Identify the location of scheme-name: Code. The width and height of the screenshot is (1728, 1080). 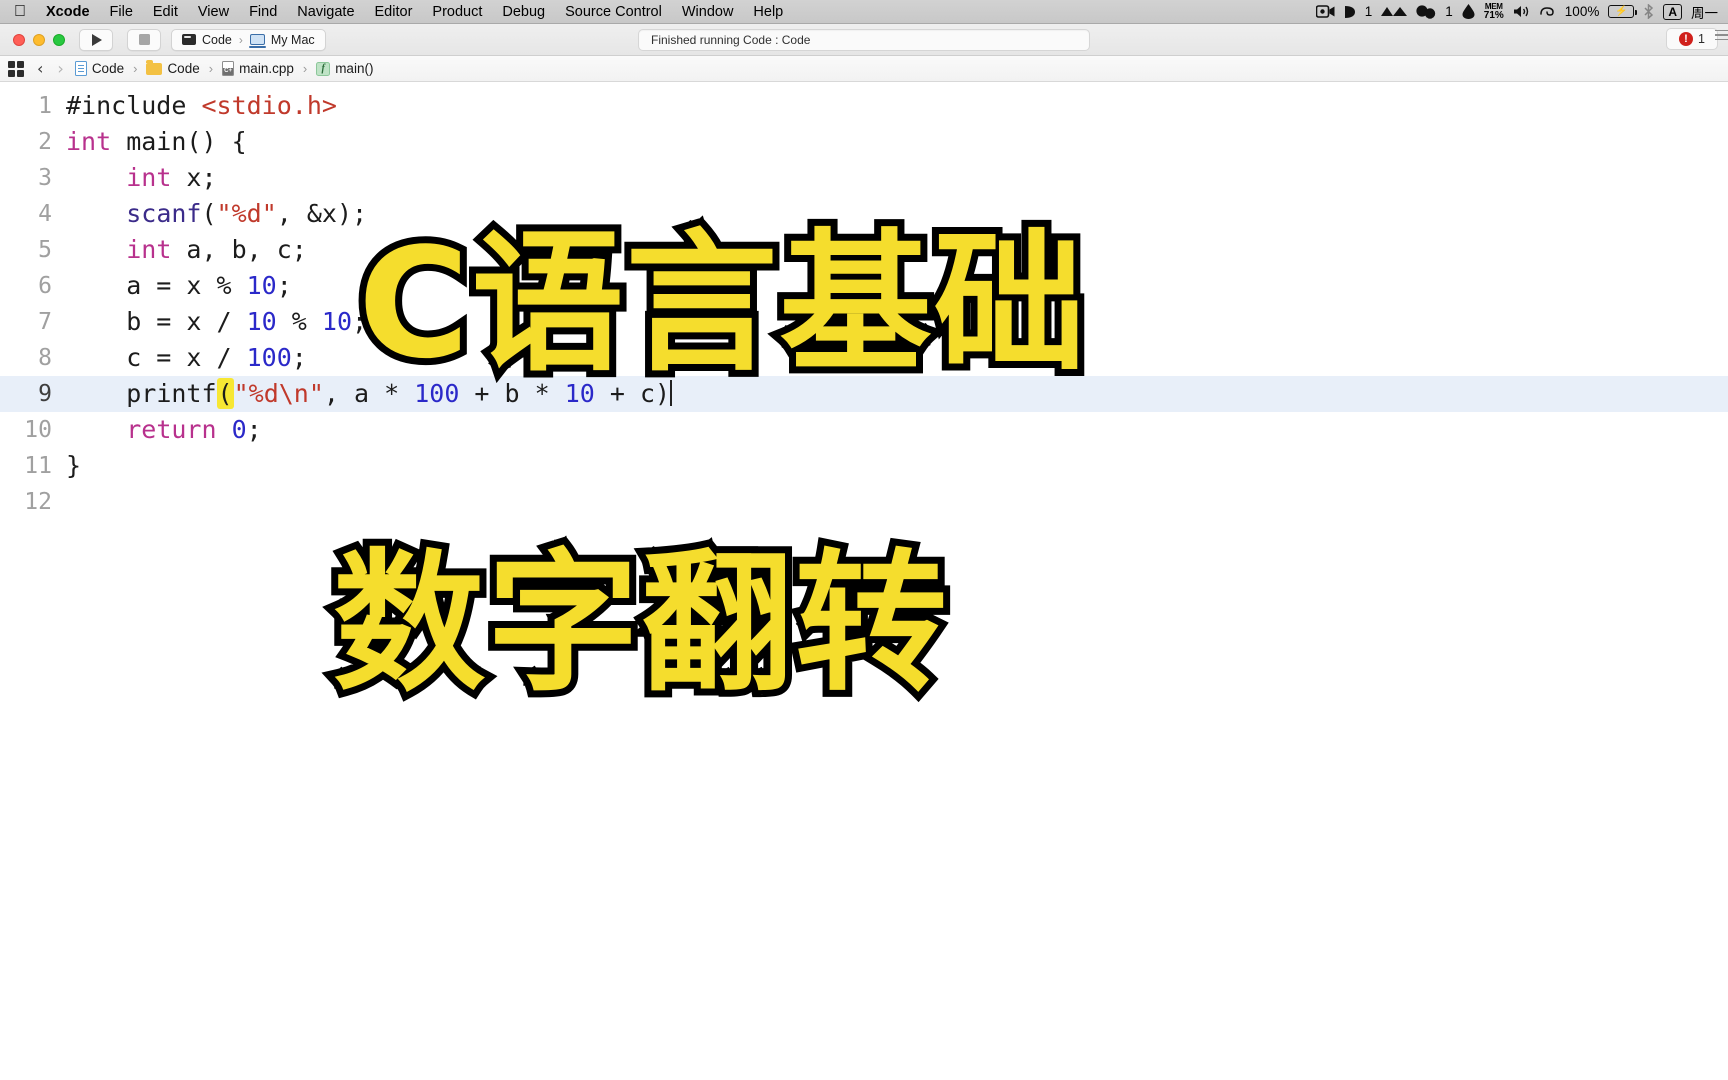
(217, 39).